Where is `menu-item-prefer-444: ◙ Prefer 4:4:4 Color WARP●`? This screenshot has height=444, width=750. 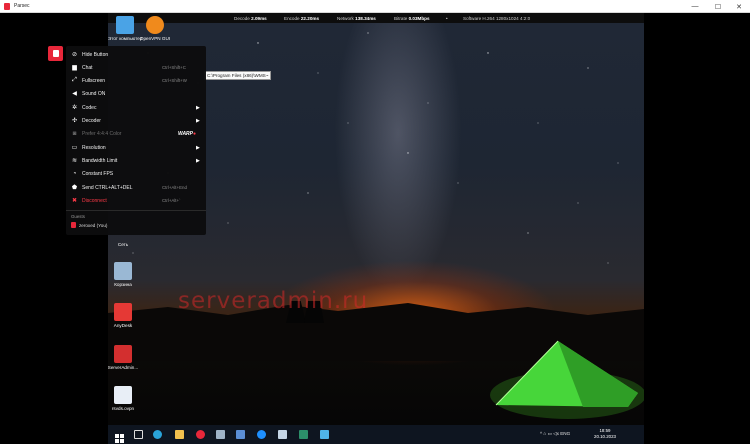 menu-item-prefer-444: ◙ Prefer 4:4:4 Color WARP● is located at coordinates (134, 133).